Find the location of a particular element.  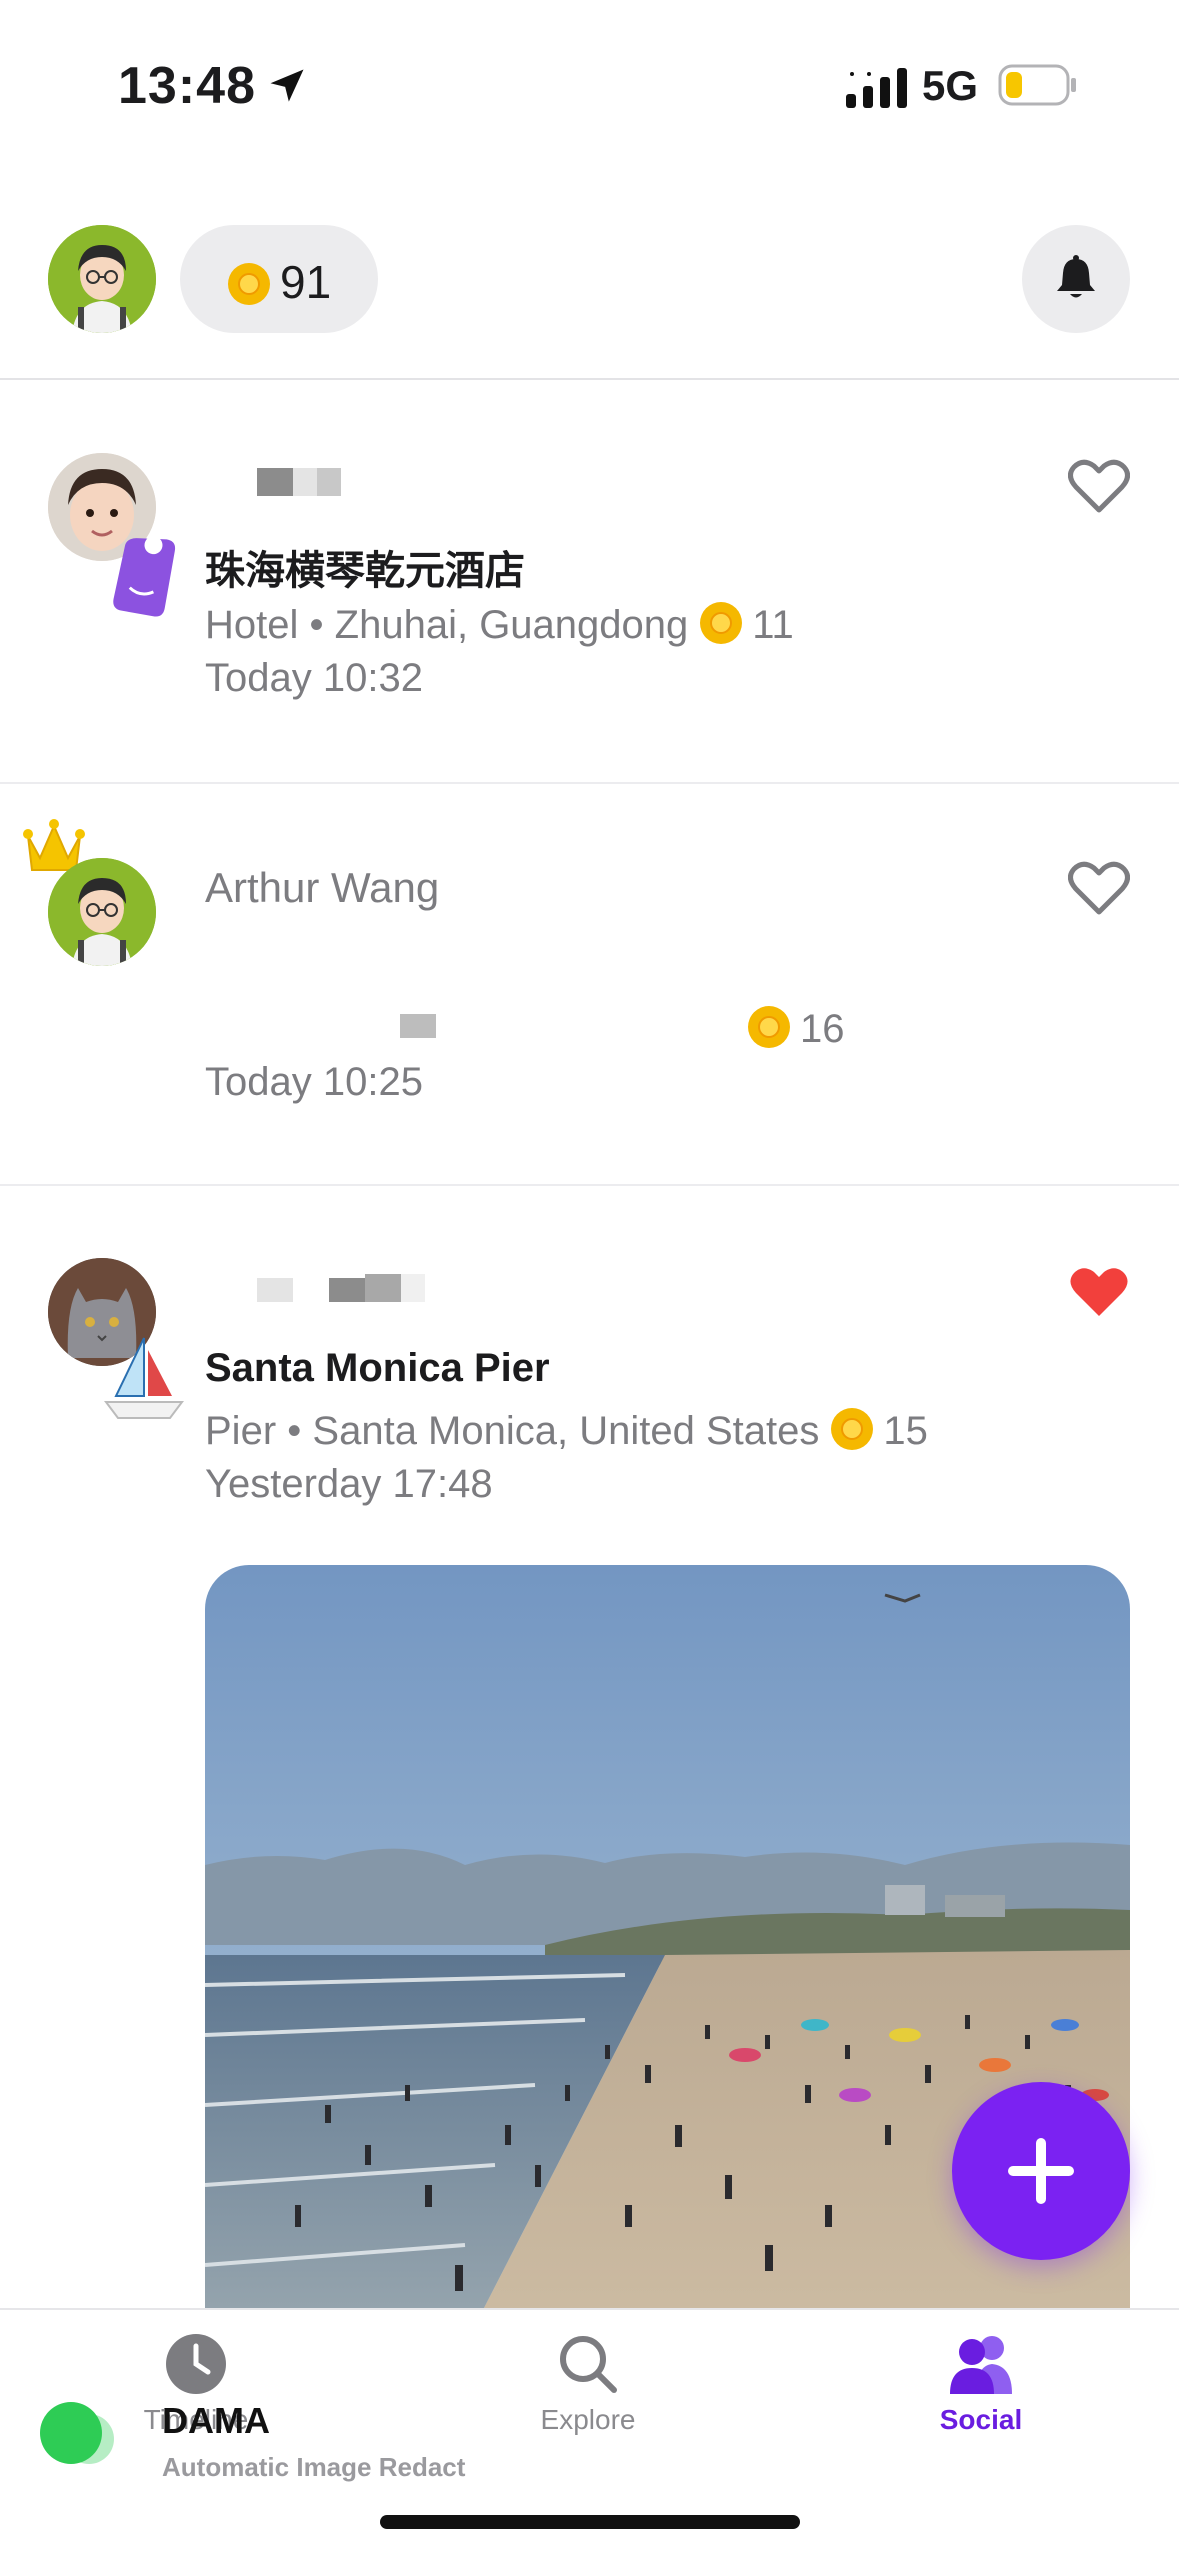

add-checkin-button is located at coordinates (1041, 2171).